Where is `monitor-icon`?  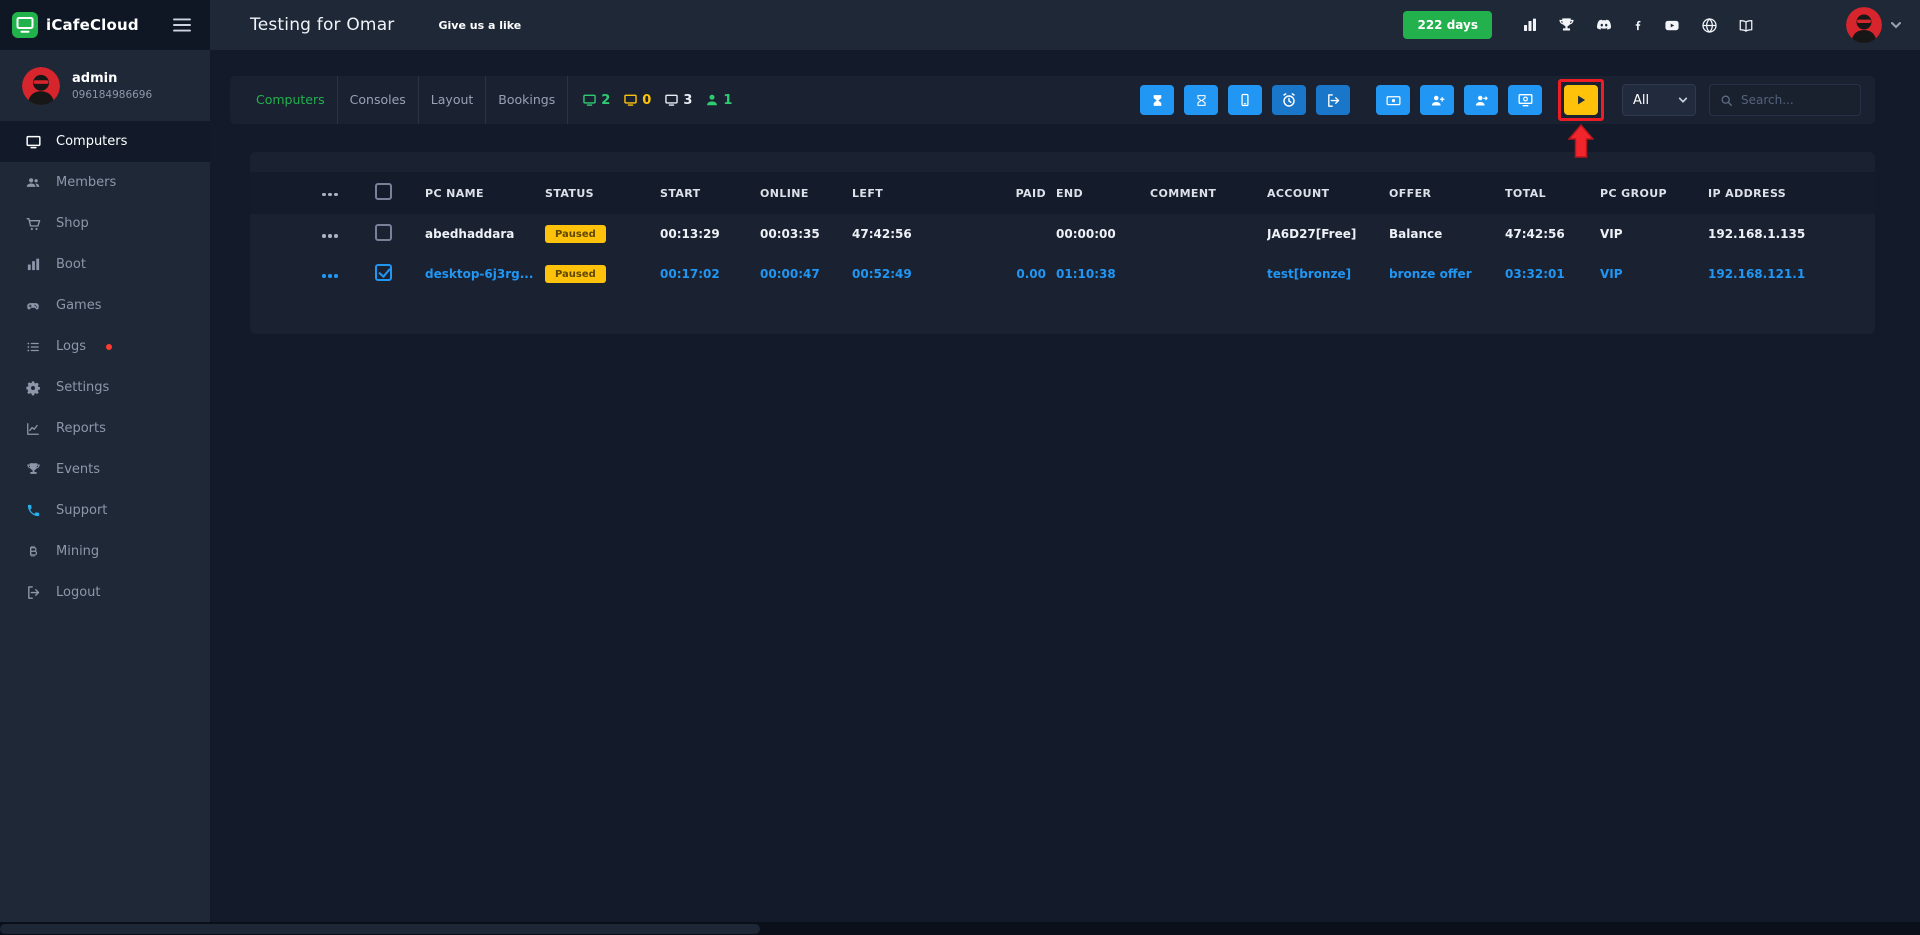 monitor-icon is located at coordinates (630, 100).